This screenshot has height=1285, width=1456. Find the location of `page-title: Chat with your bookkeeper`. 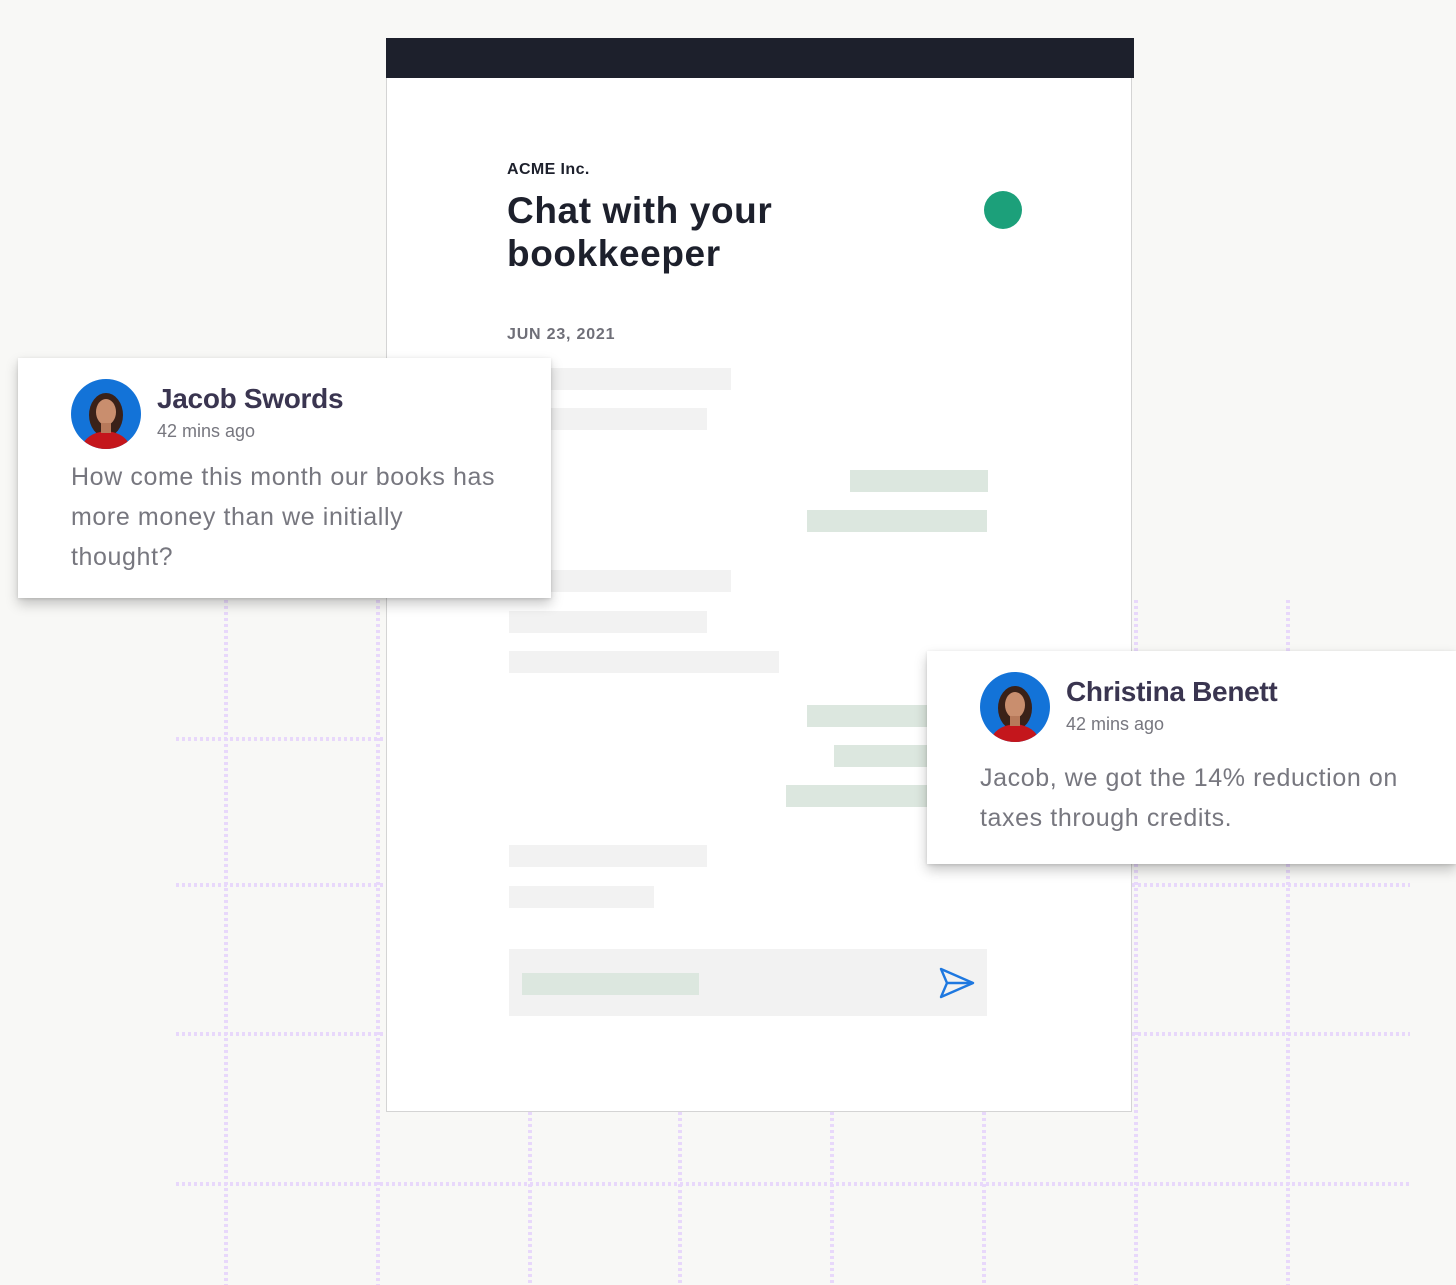

page-title: Chat with your bookkeeper is located at coordinates (640, 232).